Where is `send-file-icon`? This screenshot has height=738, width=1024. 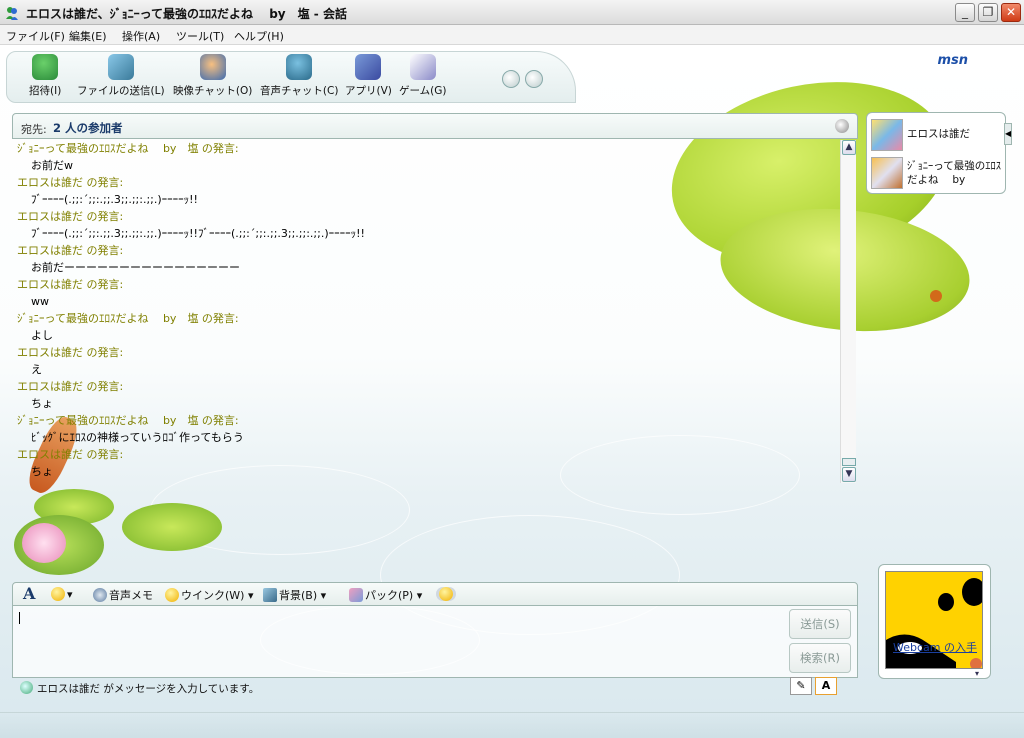 send-file-icon is located at coordinates (120, 67).